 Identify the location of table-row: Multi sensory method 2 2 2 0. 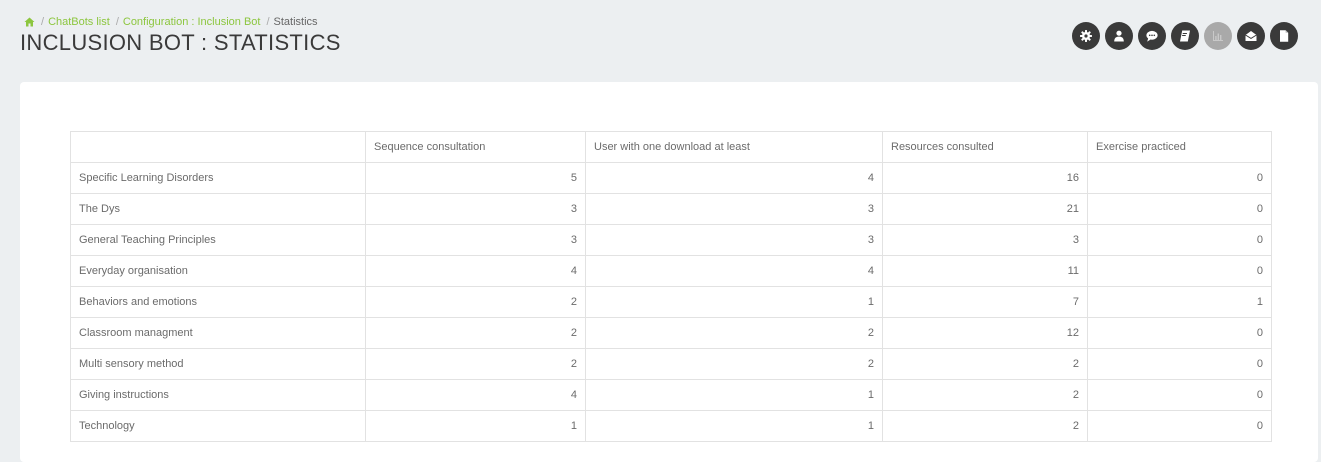
(671, 364).